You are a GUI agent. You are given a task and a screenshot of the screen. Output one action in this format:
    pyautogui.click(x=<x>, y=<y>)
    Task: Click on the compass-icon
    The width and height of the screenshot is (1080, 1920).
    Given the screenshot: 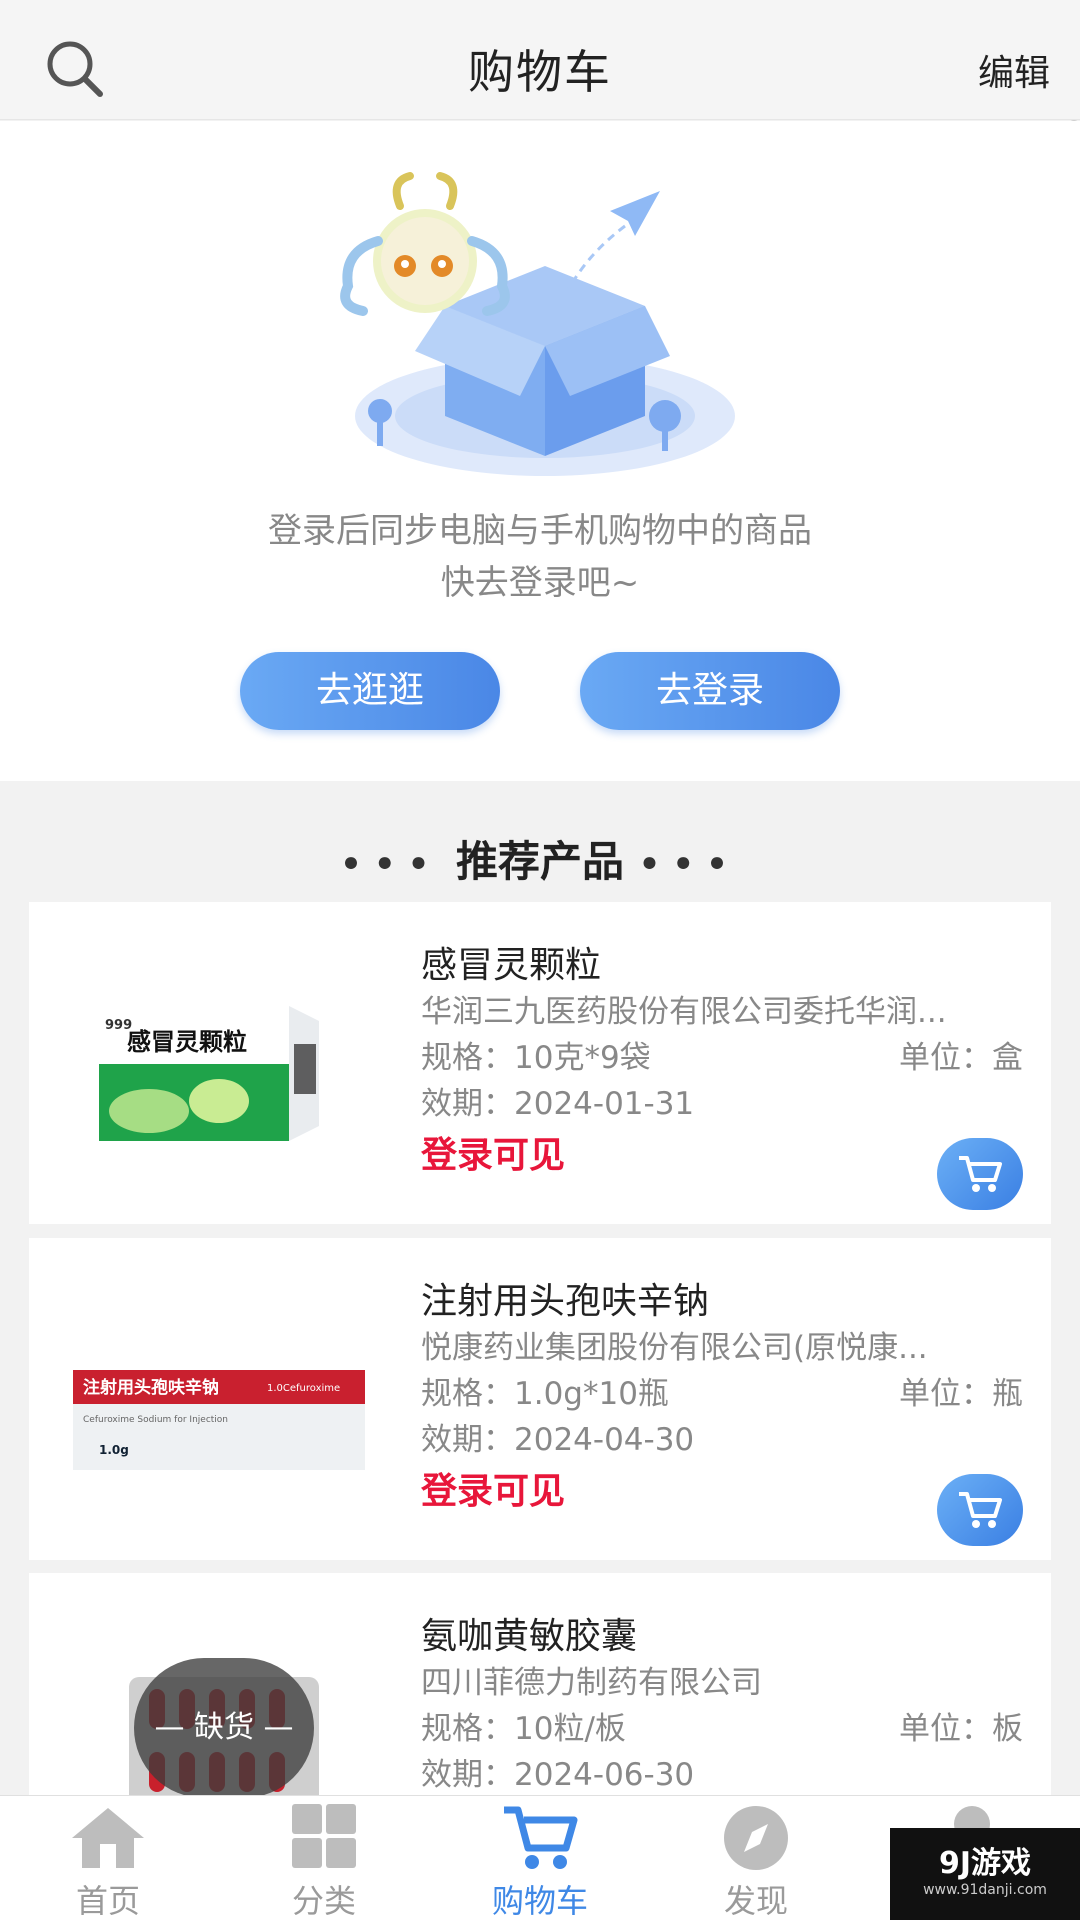 What is the action you would take?
    pyautogui.click(x=756, y=1838)
    